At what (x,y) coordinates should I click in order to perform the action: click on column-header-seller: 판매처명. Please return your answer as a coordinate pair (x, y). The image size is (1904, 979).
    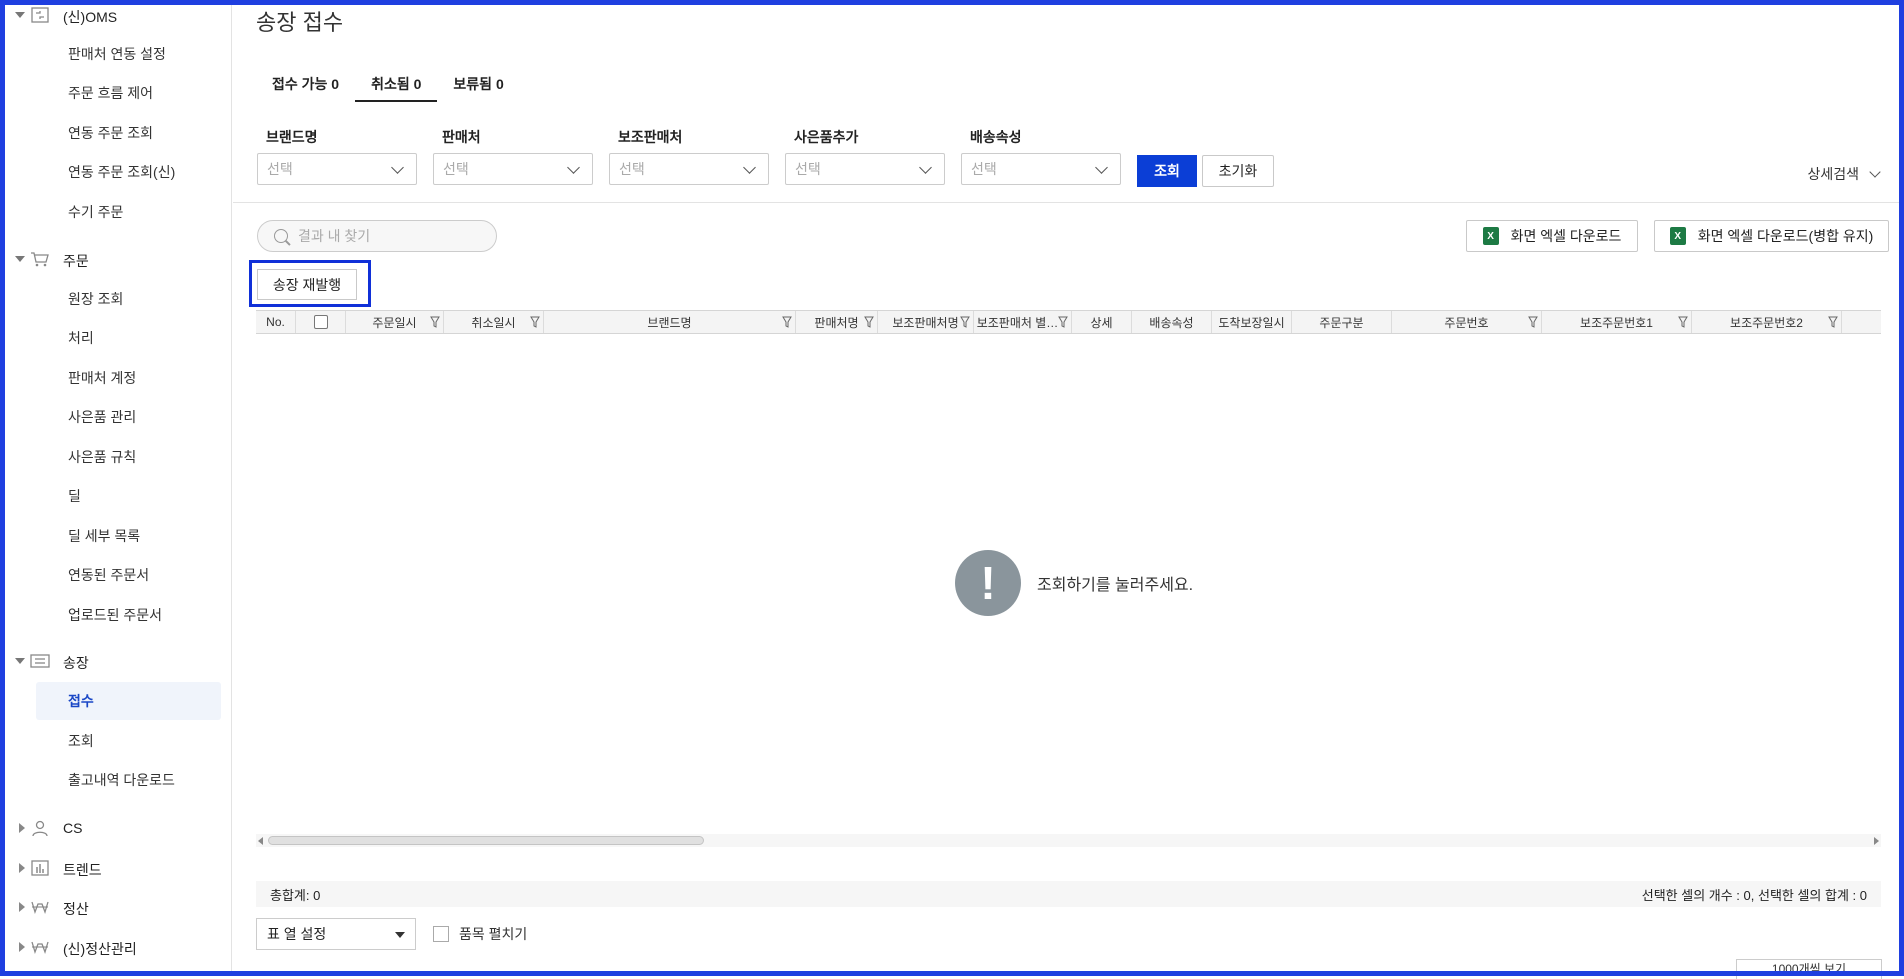
    Looking at the image, I should click on (837, 322).